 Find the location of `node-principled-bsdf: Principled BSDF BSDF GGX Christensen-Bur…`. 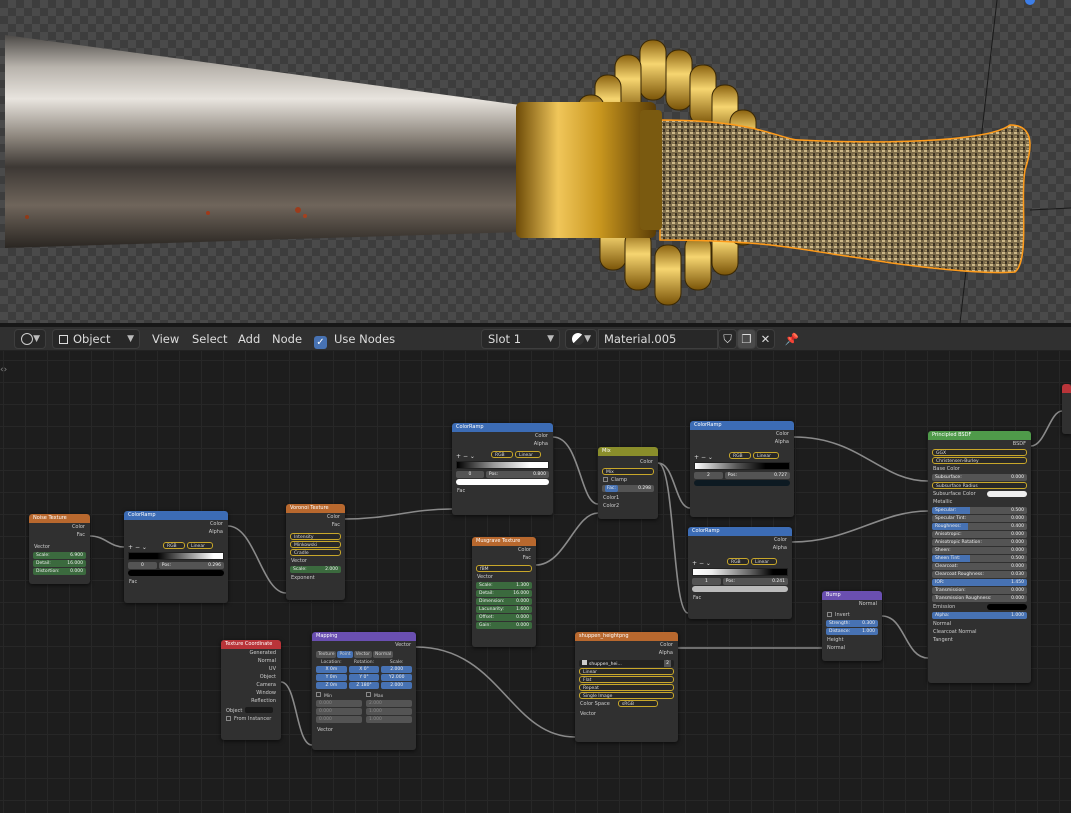

node-principled-bsdf: Principled BSDF BSDF GGX Christensen-Bur… is located at coordinates (979, 557).